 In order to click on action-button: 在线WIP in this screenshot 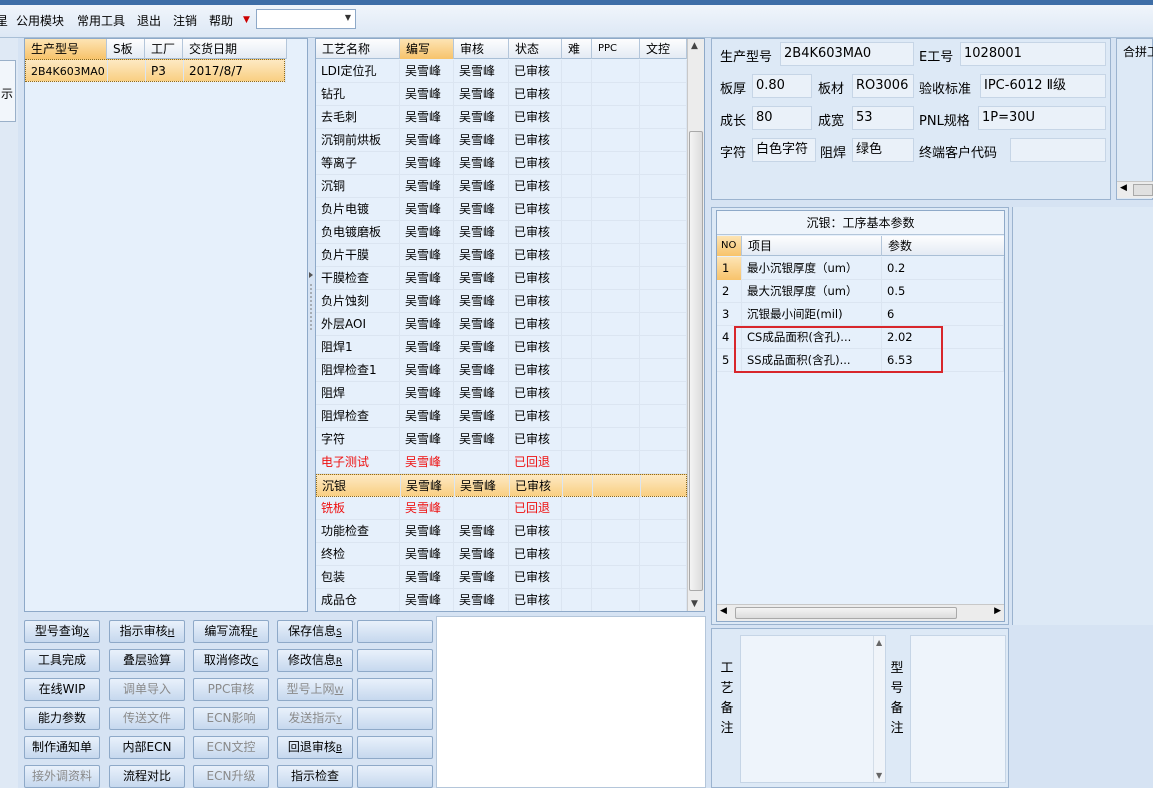, I will do `click(62, 689)`.